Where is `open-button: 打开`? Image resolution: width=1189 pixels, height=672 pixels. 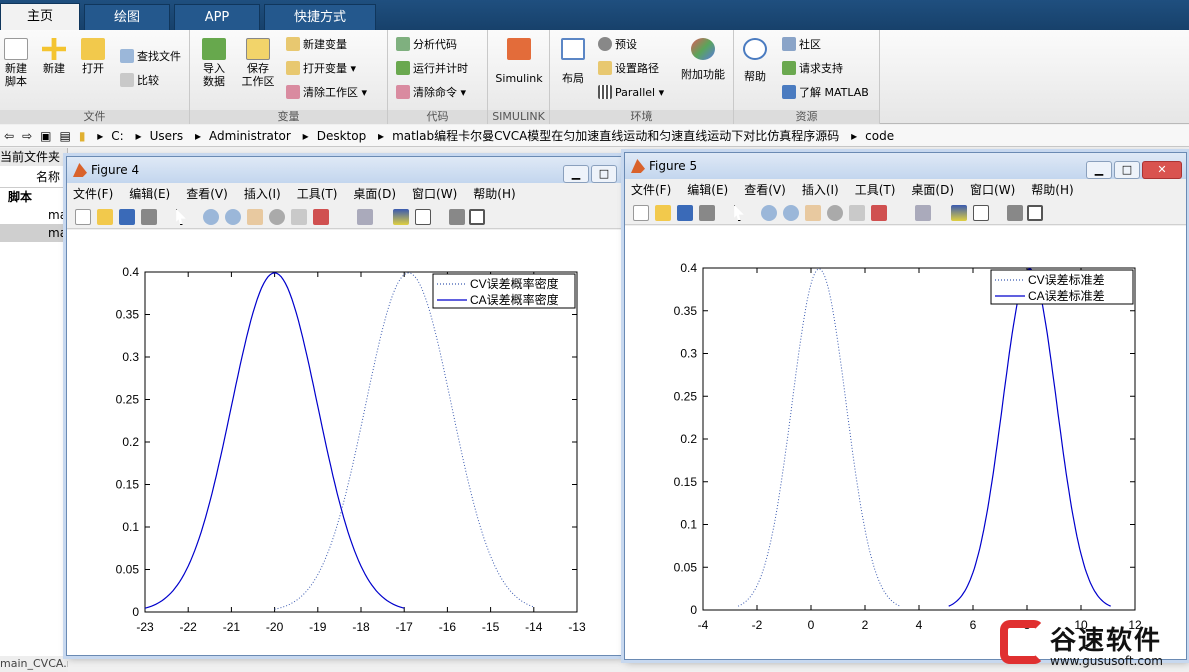
open-button: 打开 is located at coordinates (93, 56).